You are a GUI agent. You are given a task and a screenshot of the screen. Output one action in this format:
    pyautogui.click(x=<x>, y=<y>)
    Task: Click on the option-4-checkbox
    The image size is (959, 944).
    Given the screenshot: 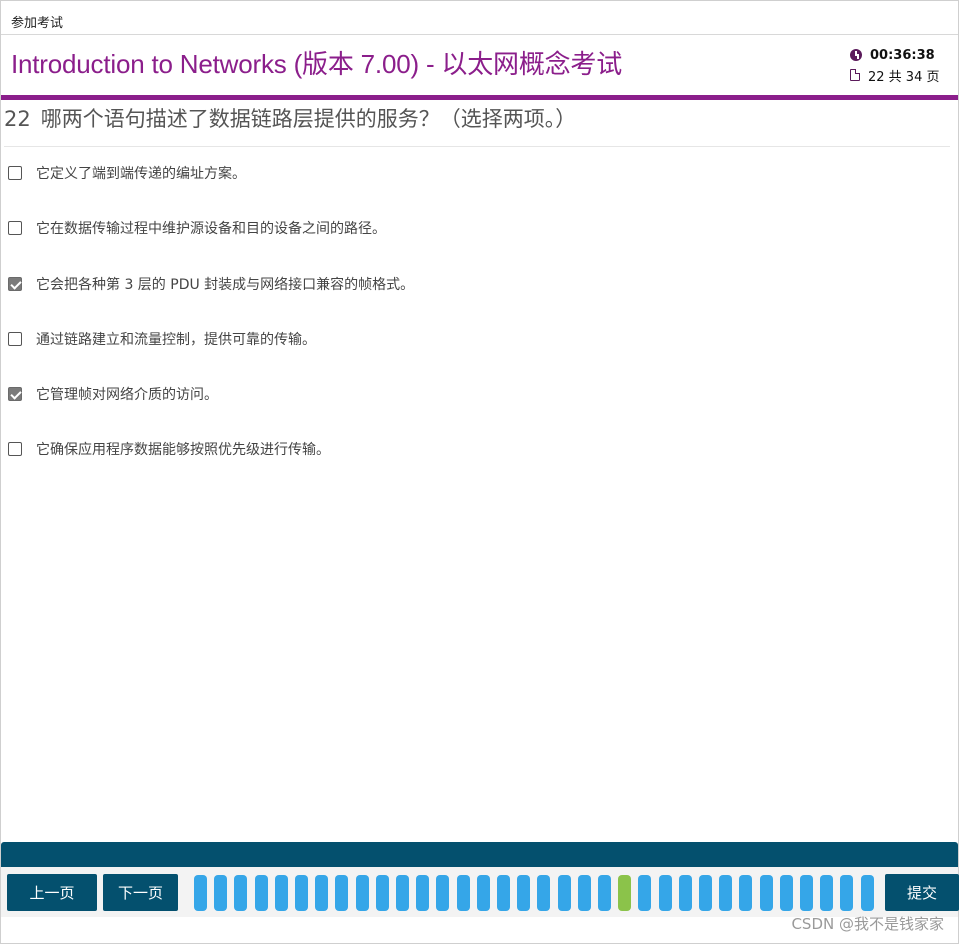 What is the action you would take?
    pyautogui.click(x=15, y=339)
    